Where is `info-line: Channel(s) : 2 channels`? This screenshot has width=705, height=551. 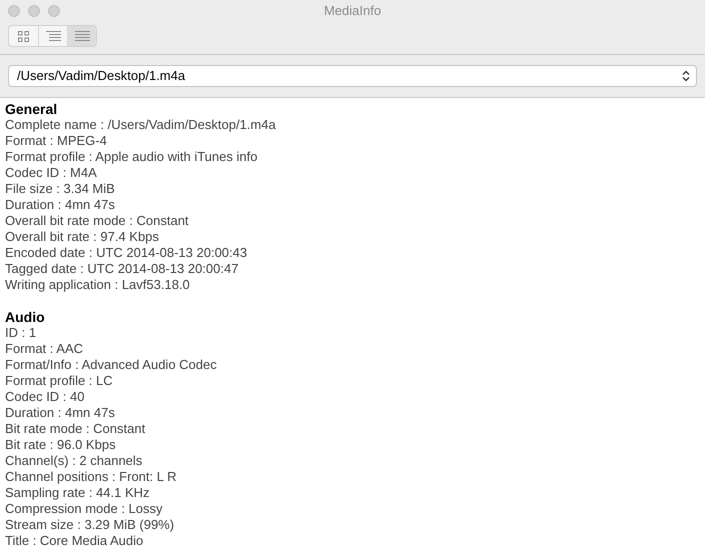
info-line: Channel(s) : 2 channels is located at coordinates (73, 461).